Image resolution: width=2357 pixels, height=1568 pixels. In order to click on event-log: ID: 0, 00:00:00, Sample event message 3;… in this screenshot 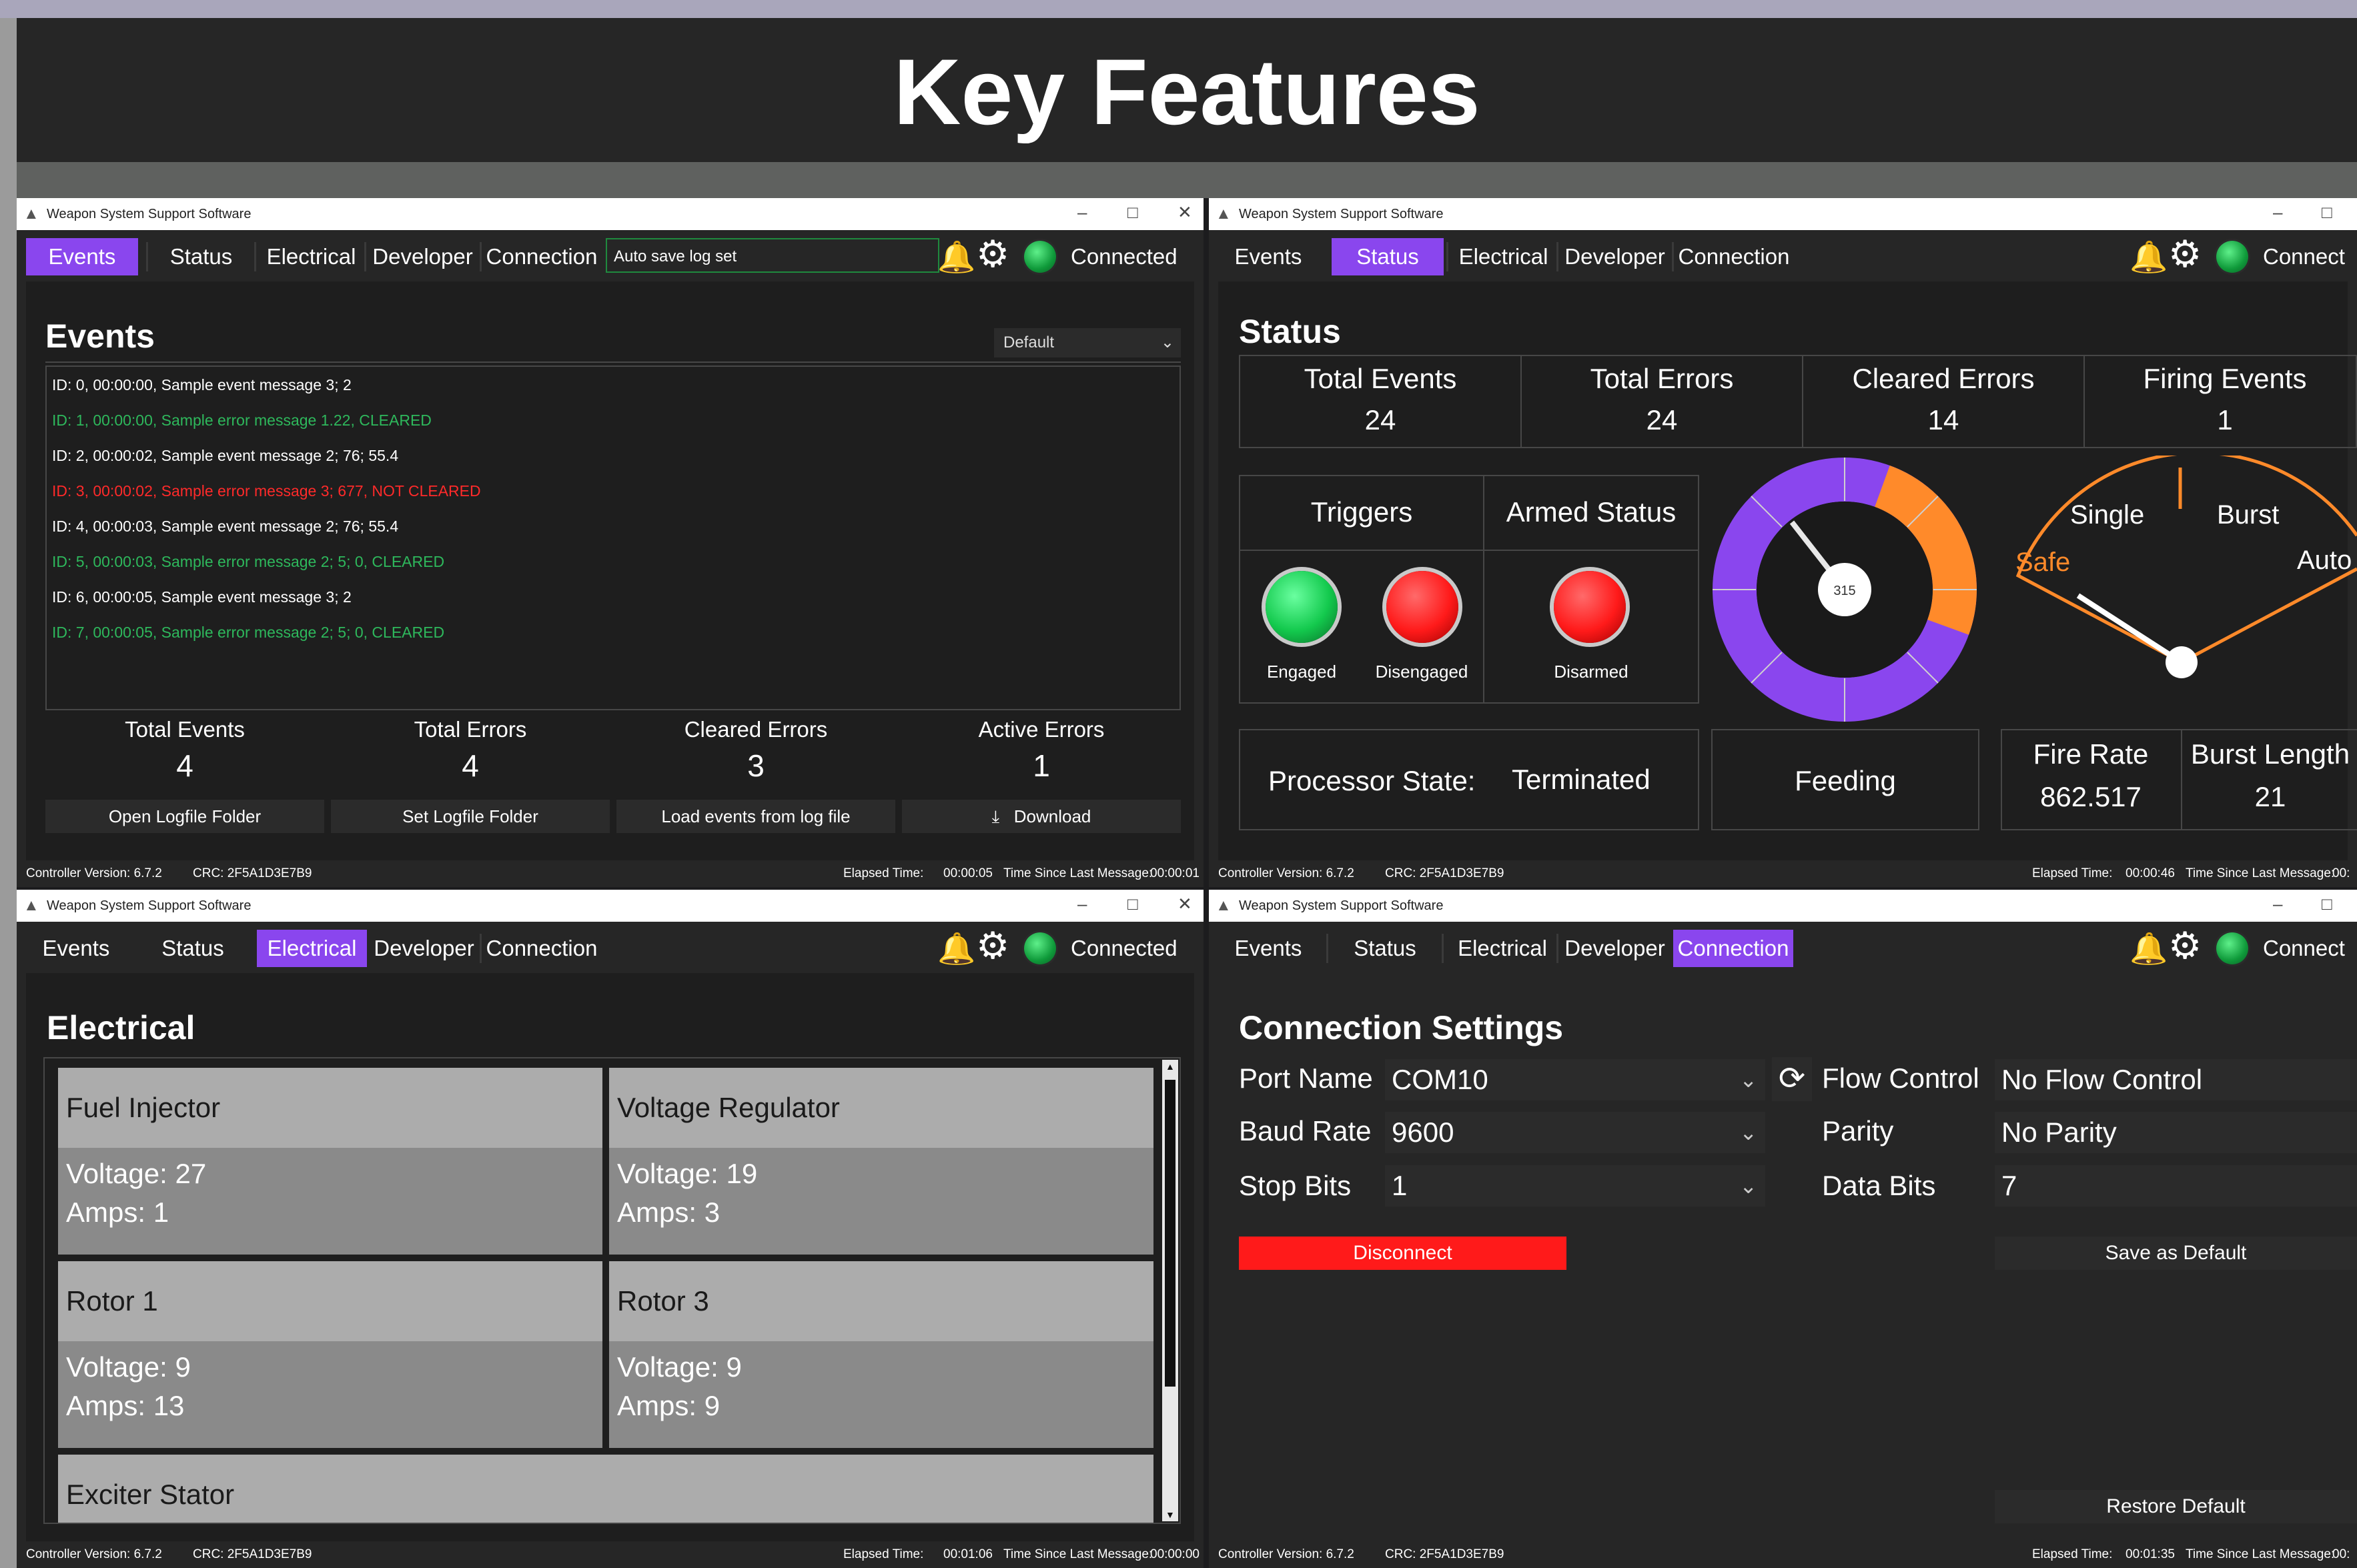, I will do `click(613, 537)`.